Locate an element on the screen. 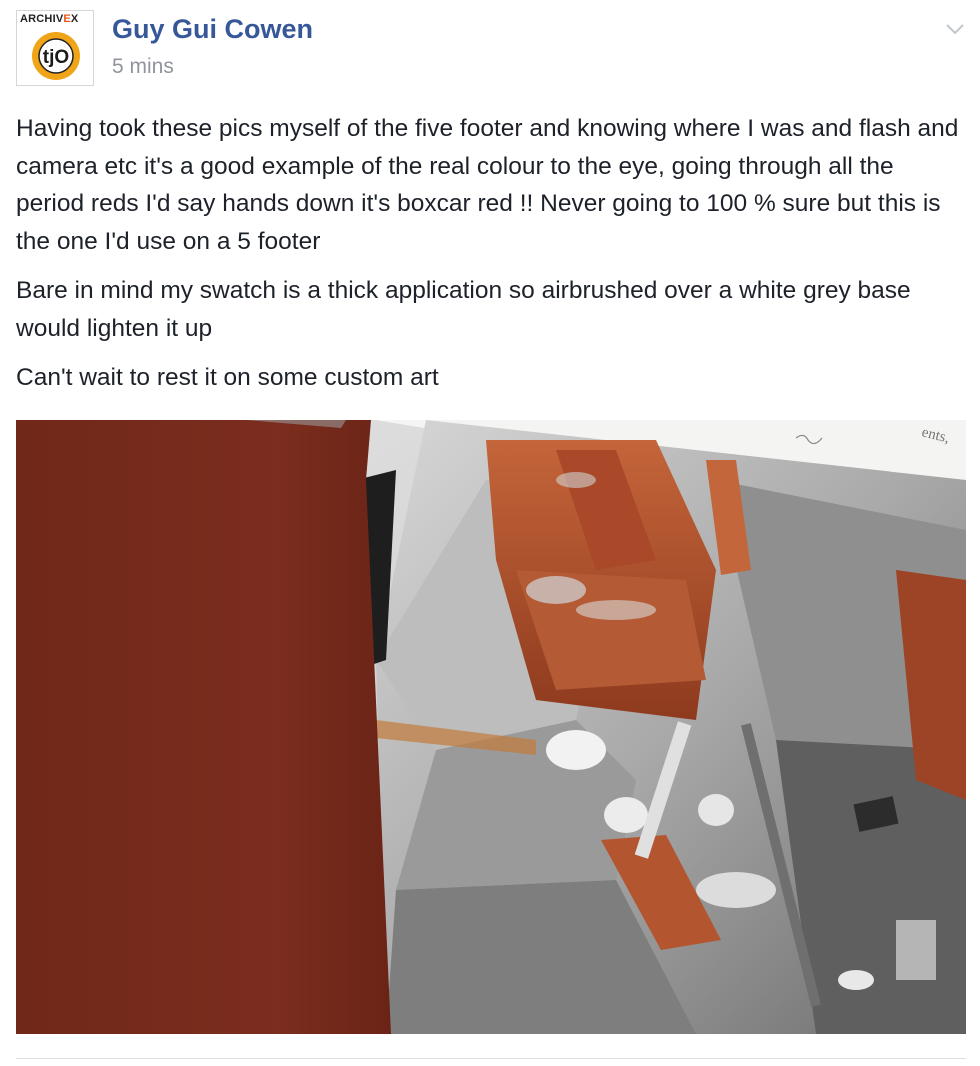 This screenshot has width=980, height=1066. post-divider is located at coordinates (491, 1058).